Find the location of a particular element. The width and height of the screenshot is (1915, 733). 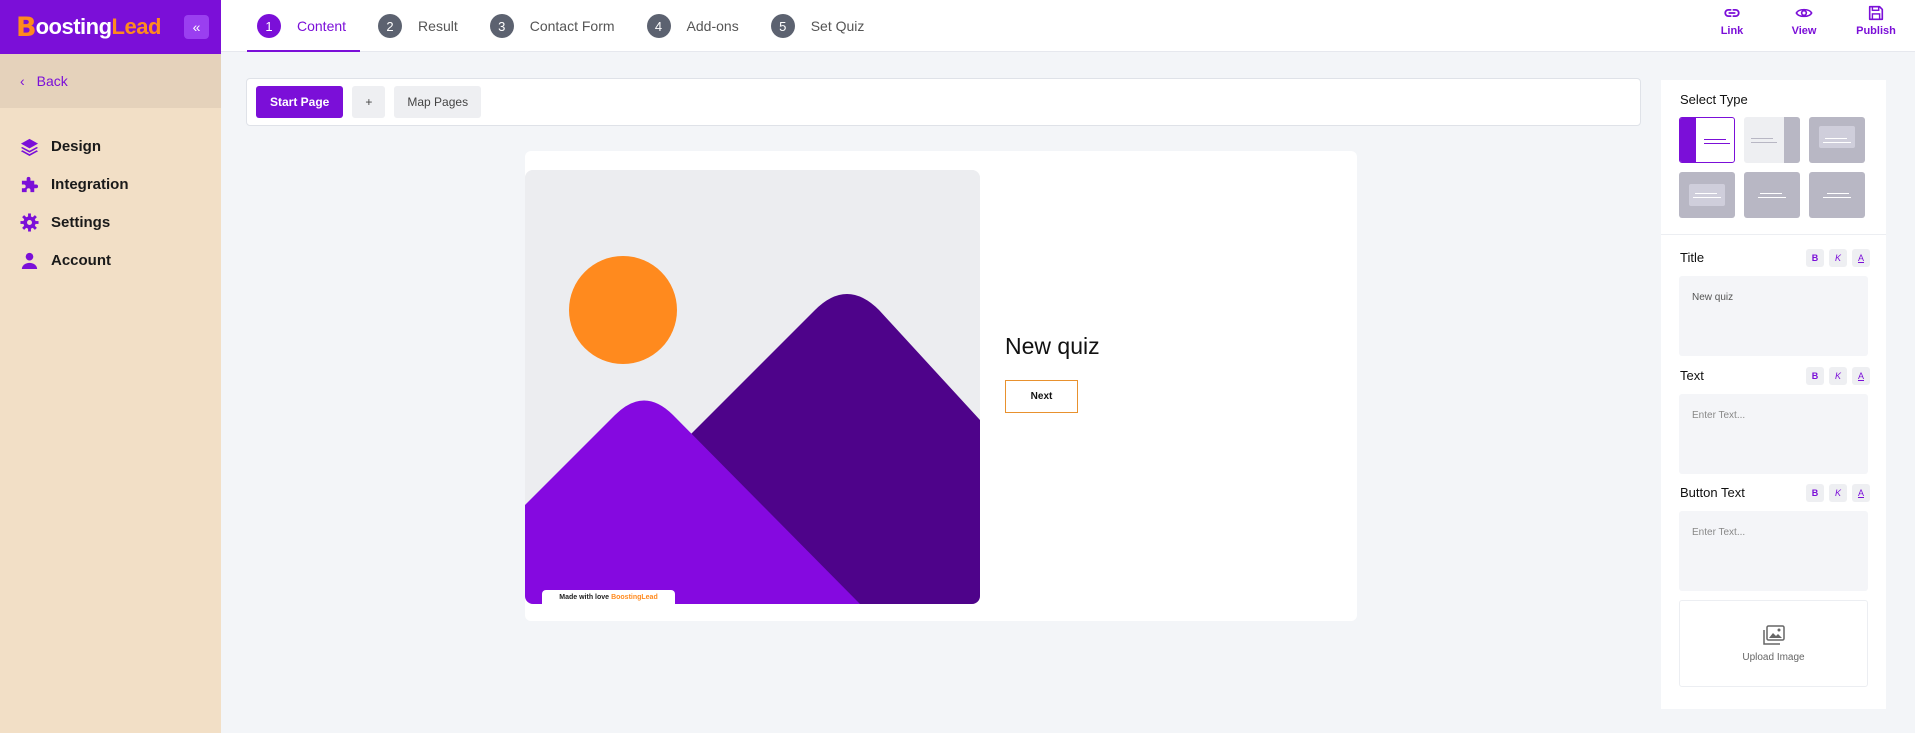

tab-contact-form: 3 Contact Form is located at coordinates (554, 26).